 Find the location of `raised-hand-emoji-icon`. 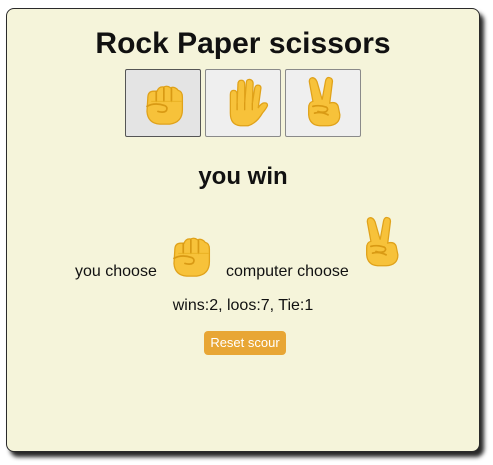

raised-hand-emoji-icon is located at coordinates (243, 103).